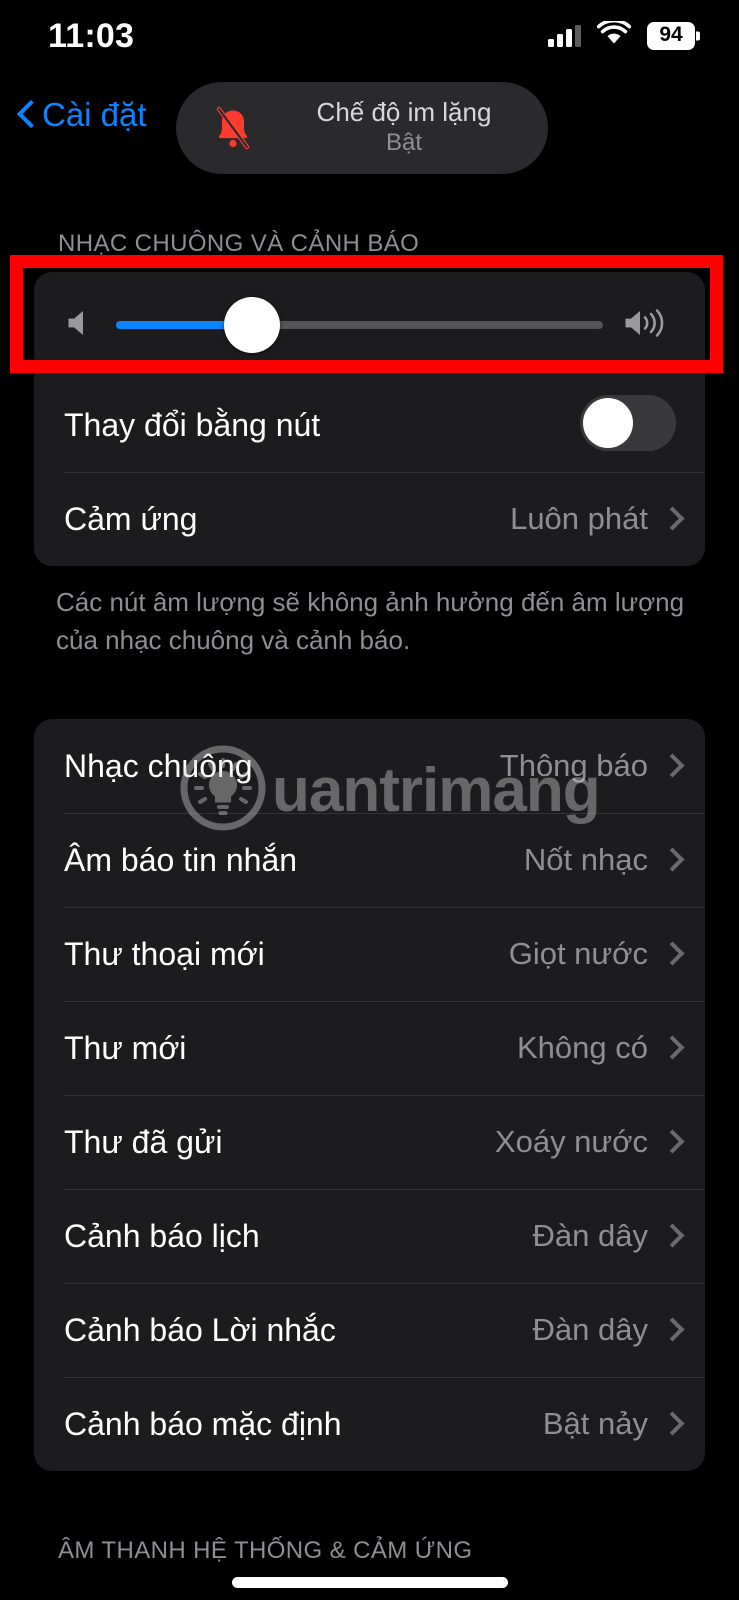  What do you see at coordinates (564, 36) in the screenshot?
I see `cellular-bars-icon` at bounding box center [564, 36].